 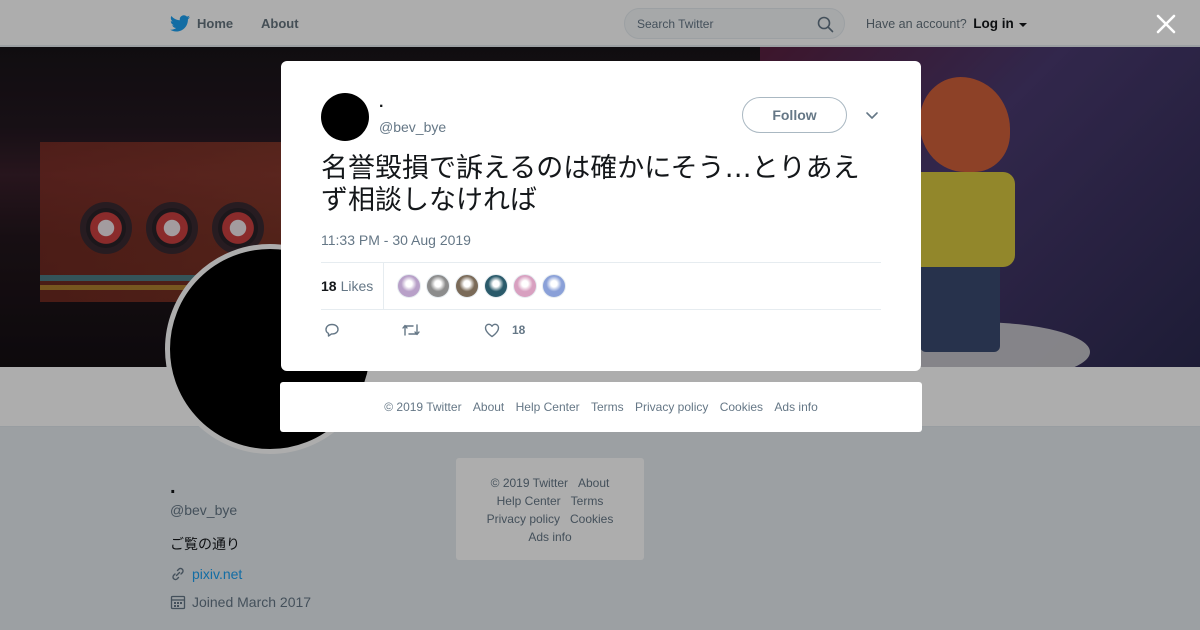 What do you see at coordinates (1166, 24) in the screenshot?
I see `close-icon` at bounding box center [1166, 24].